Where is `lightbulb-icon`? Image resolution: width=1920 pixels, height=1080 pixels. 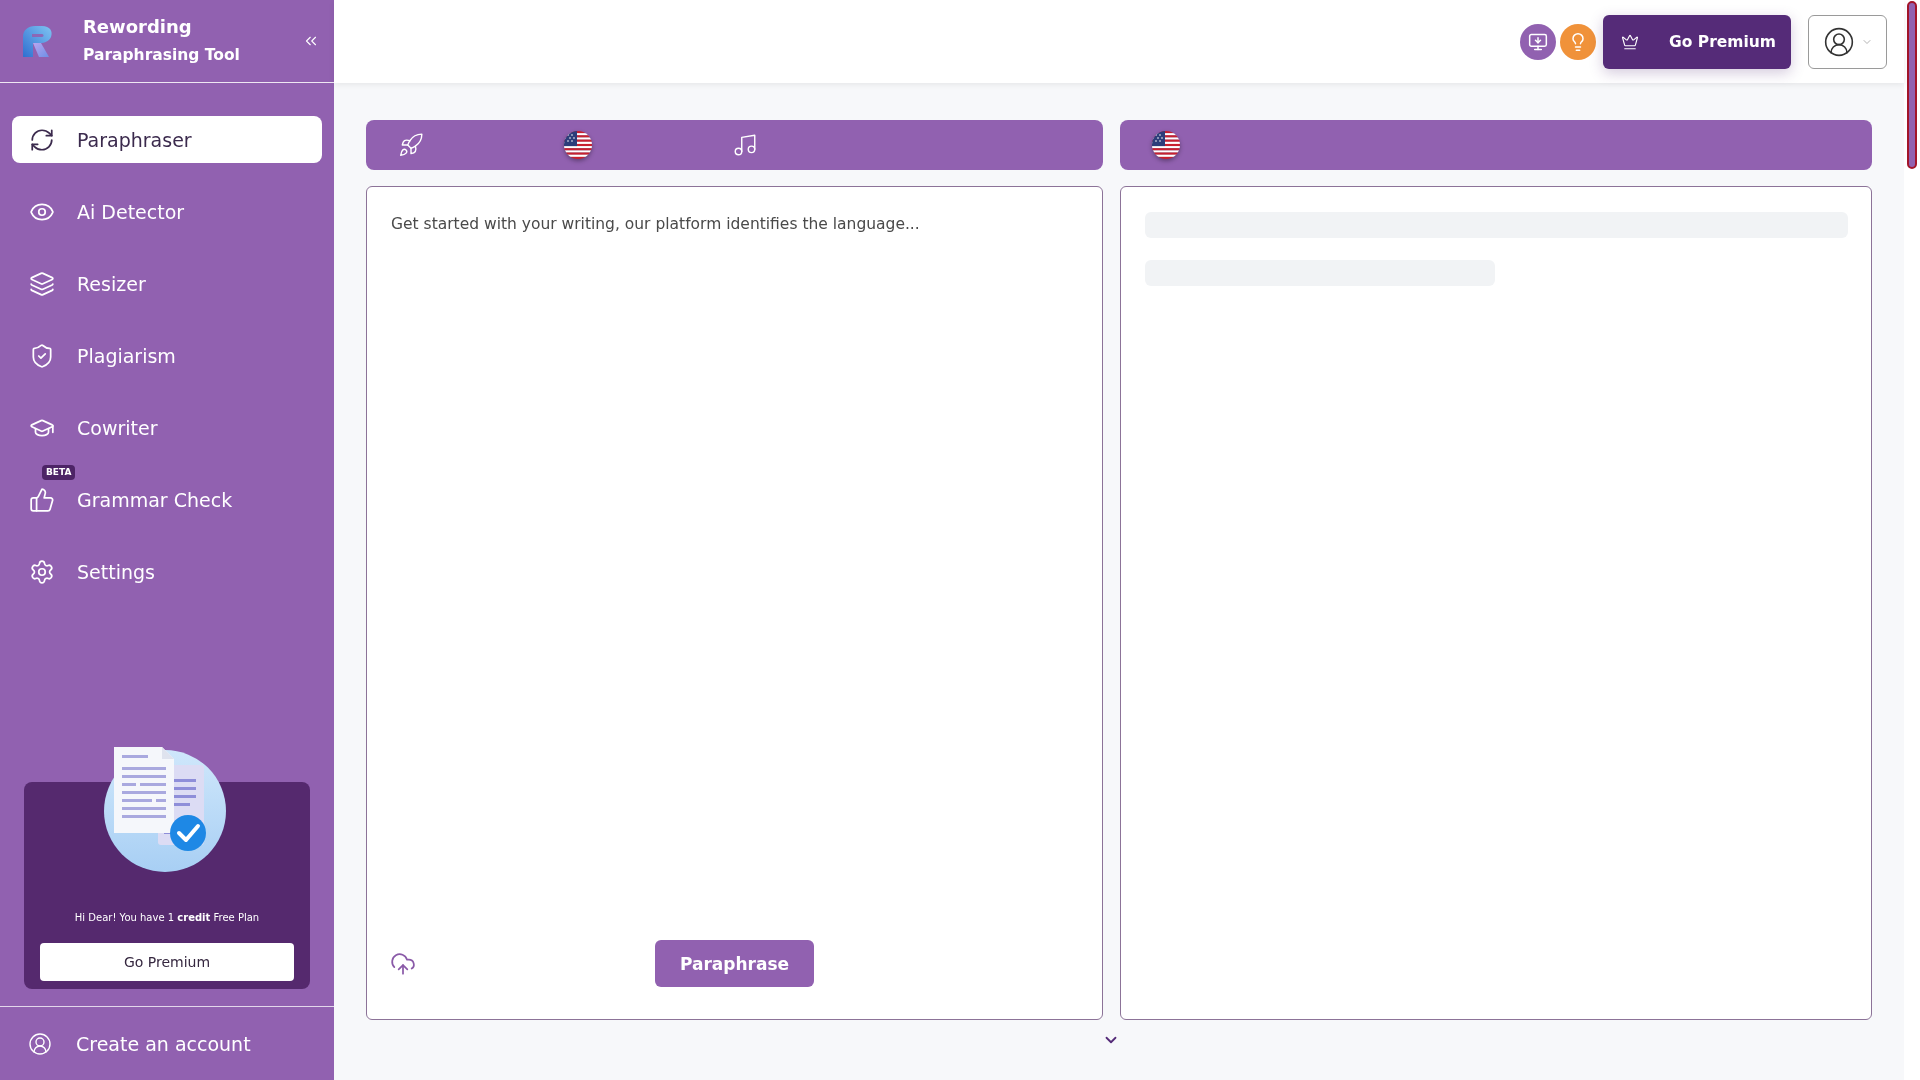 lightbulb-icon is located at coordinates (1578, 41).